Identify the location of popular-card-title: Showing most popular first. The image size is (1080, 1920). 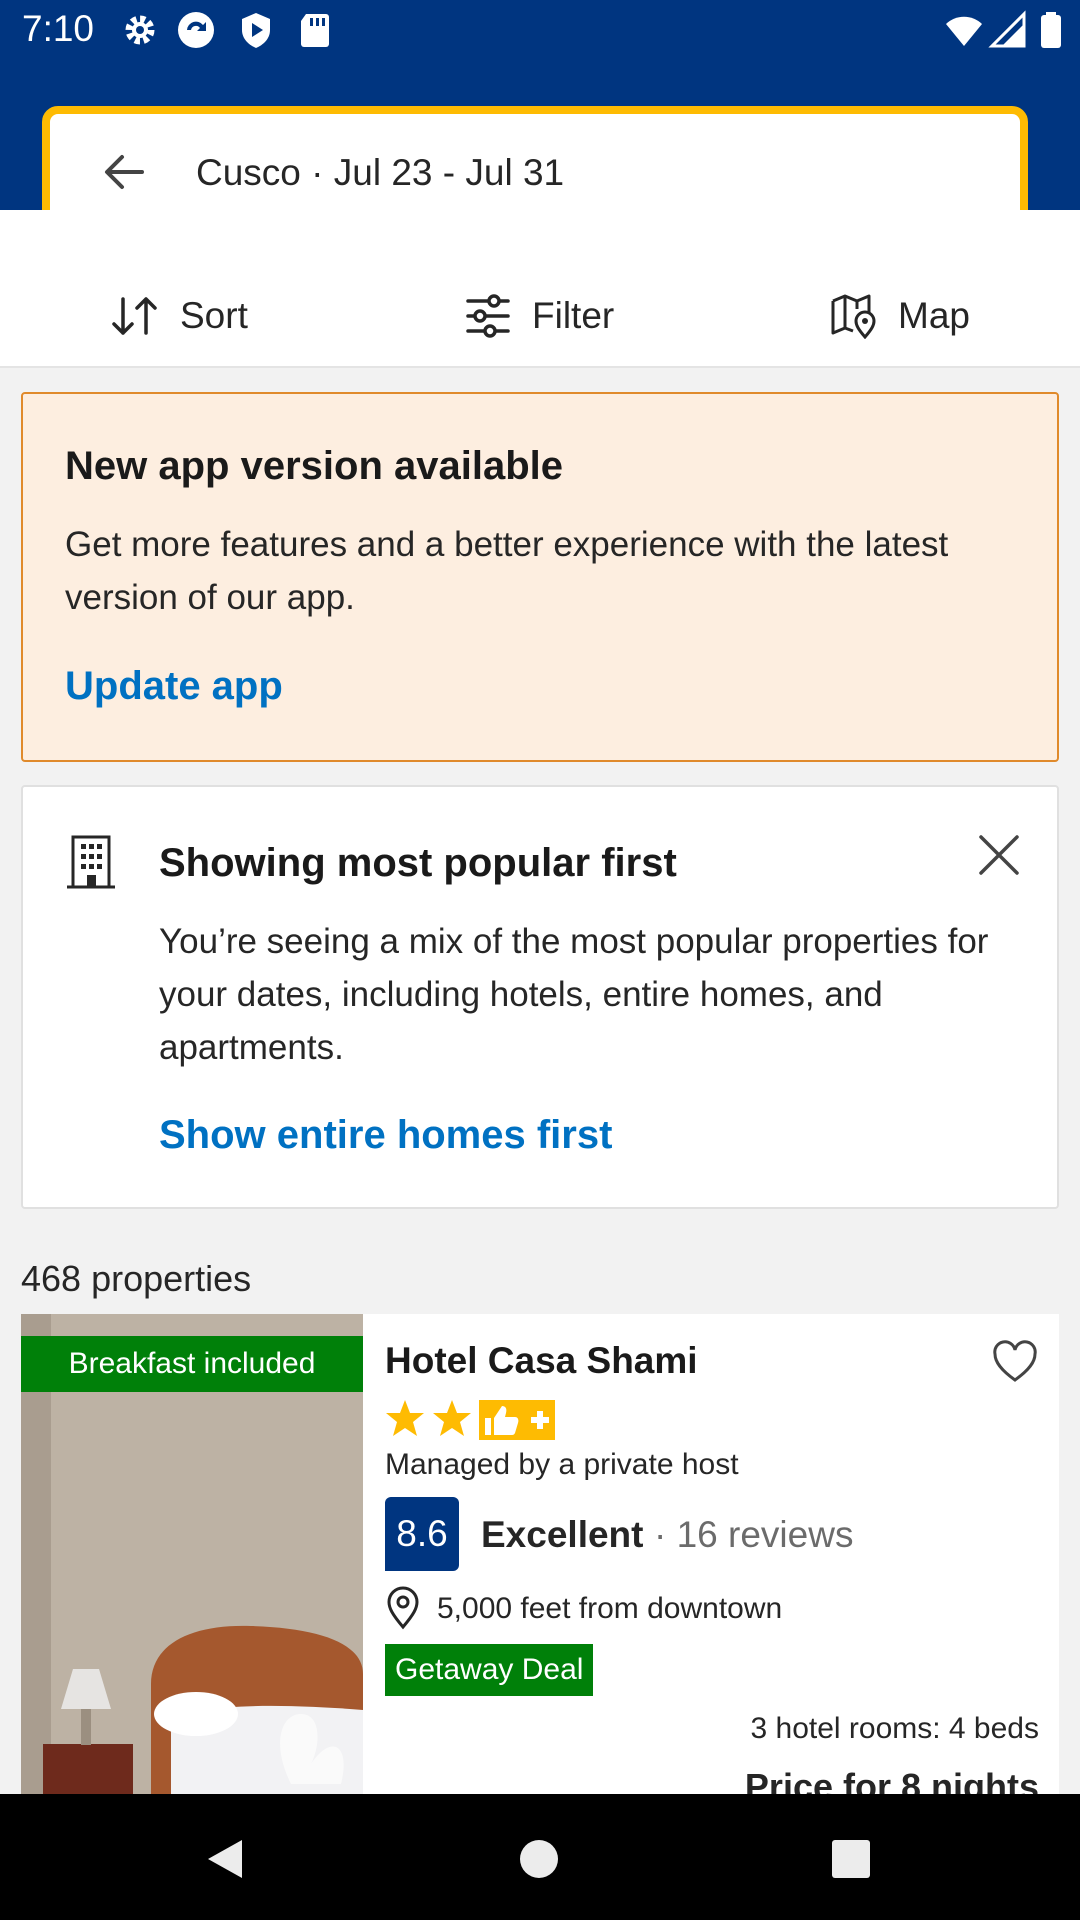
(418, 863).